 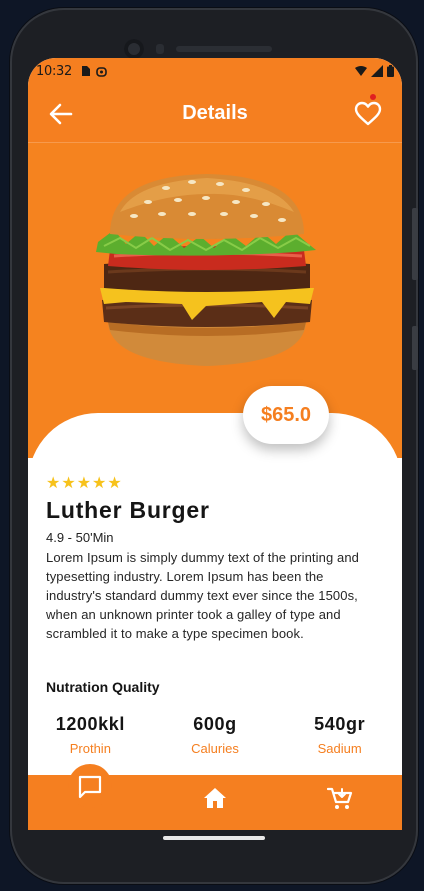 I want to click on nutrition-value: 540gr, so click(x=340, y=724).